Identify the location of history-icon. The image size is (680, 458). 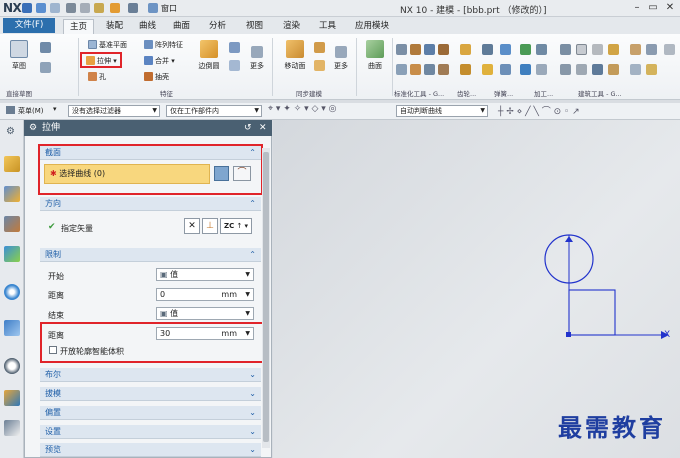
(12, 328).